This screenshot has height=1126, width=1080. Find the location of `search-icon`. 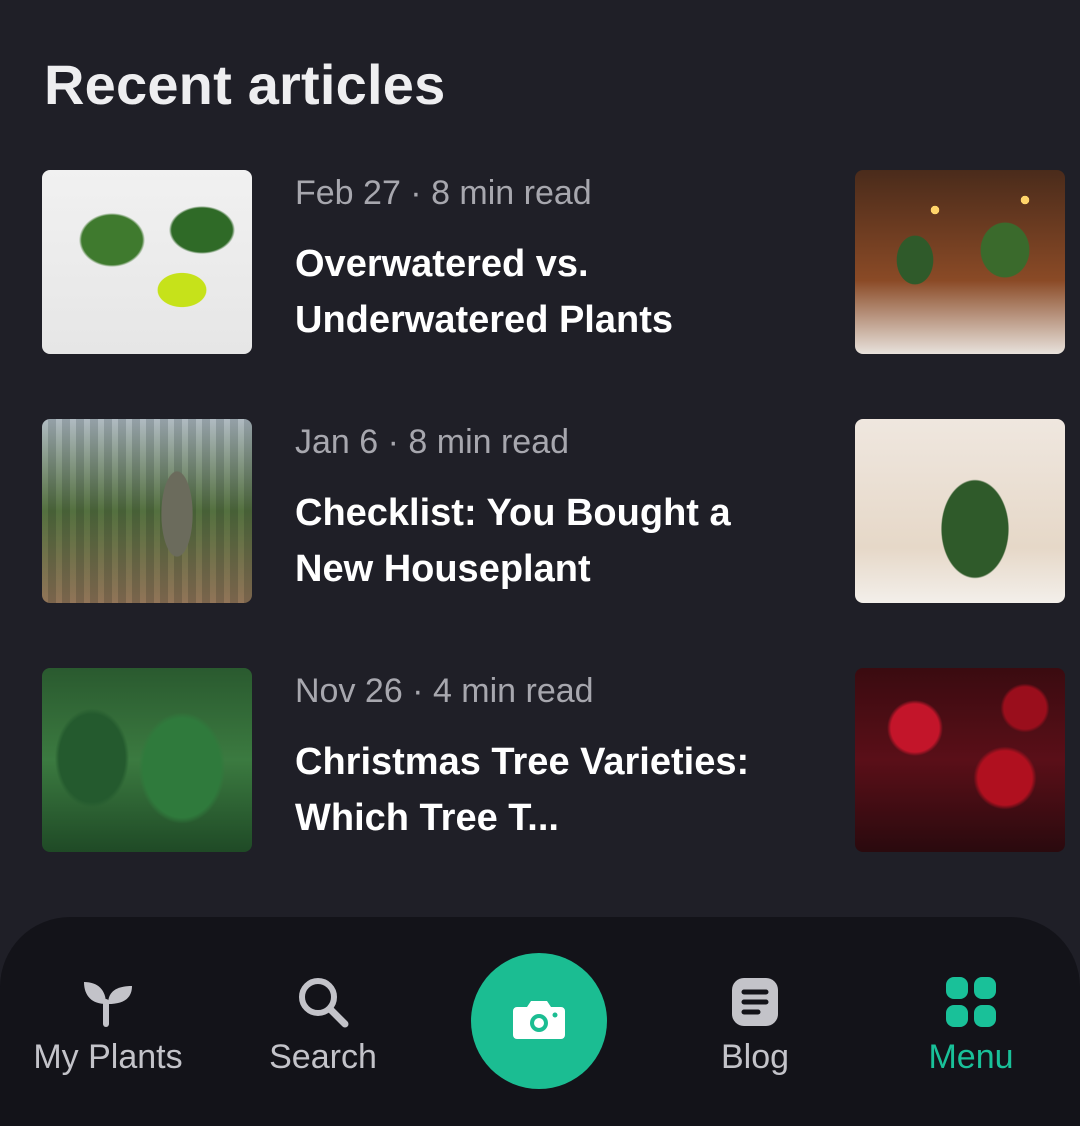

search-icon is located at coordinates (323, 1002).